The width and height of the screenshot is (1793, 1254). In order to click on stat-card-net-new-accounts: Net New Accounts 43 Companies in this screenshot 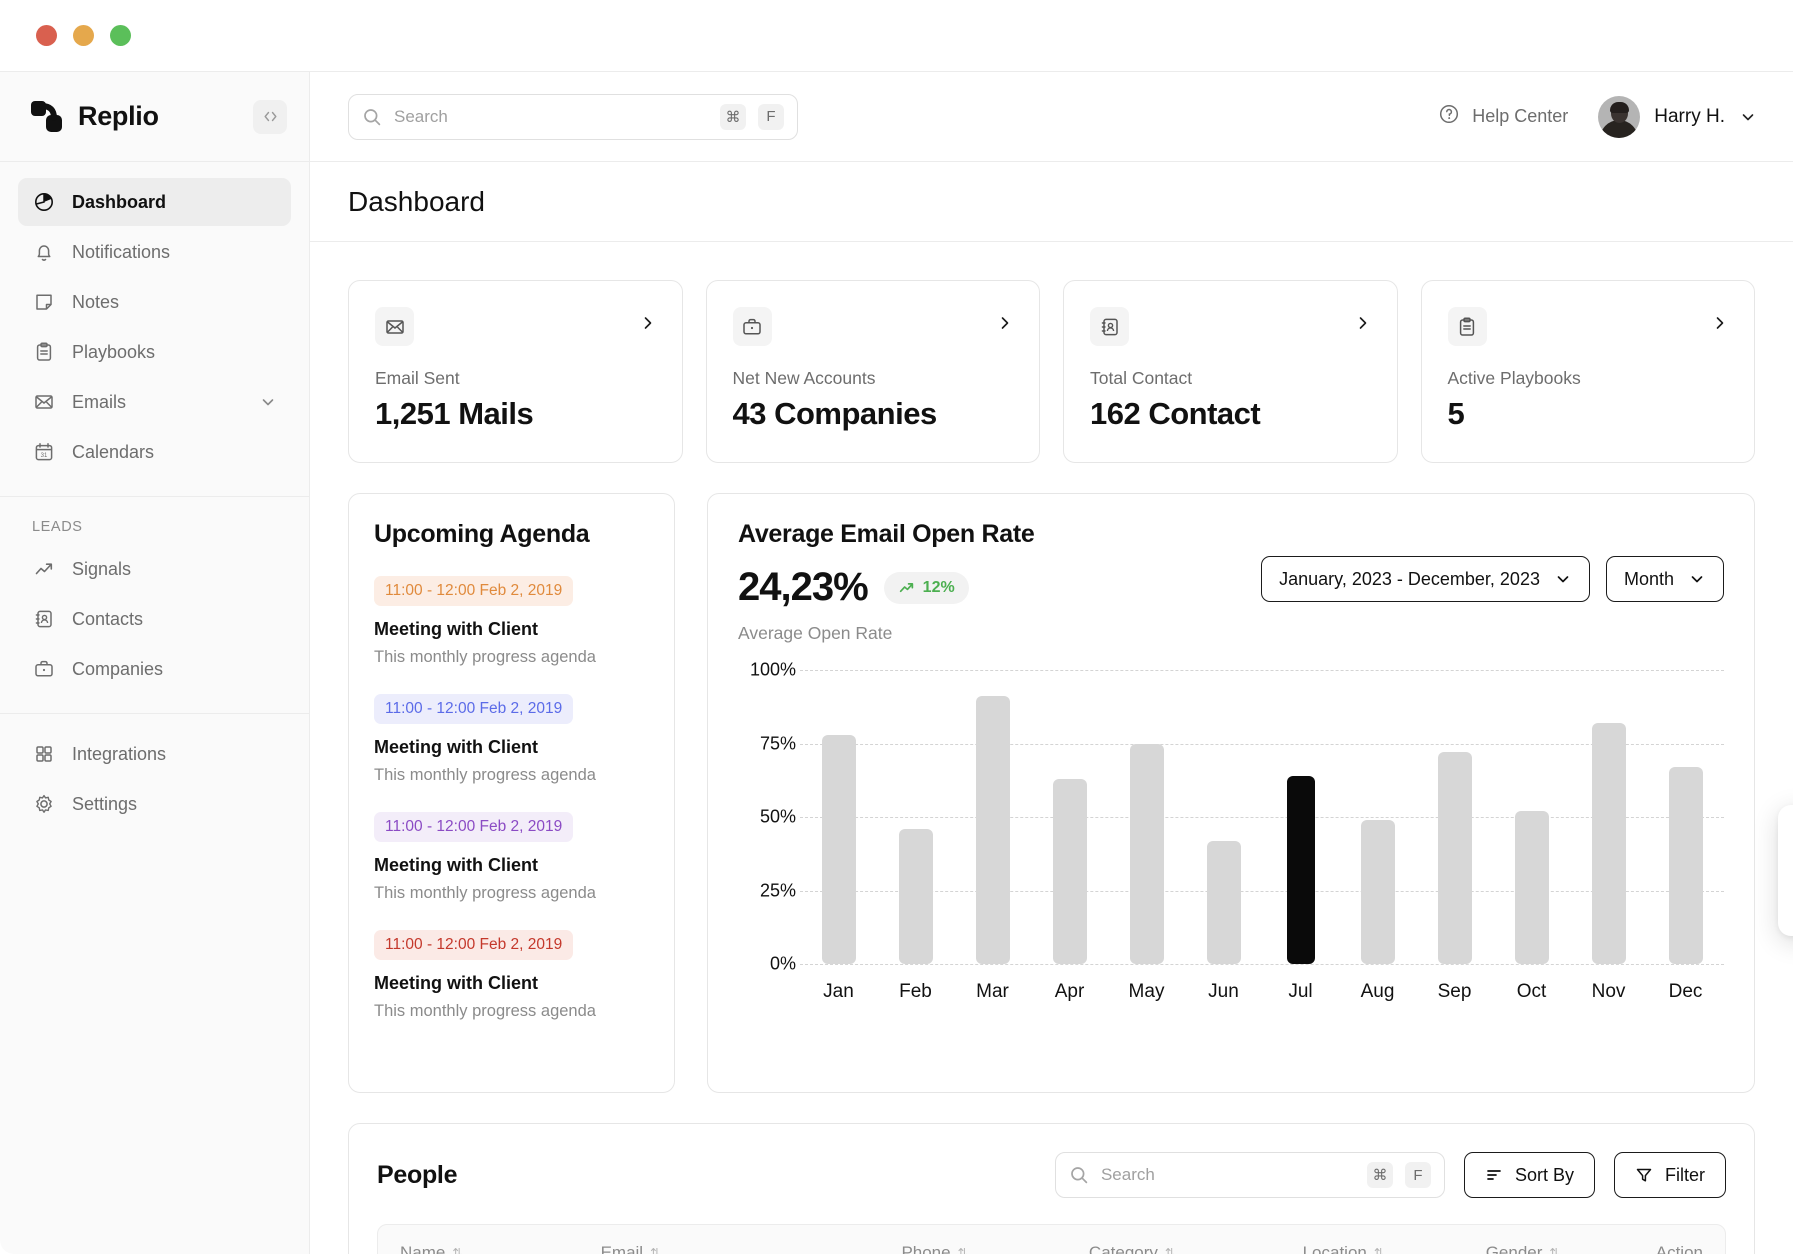, I will do `click(872, 371)`.